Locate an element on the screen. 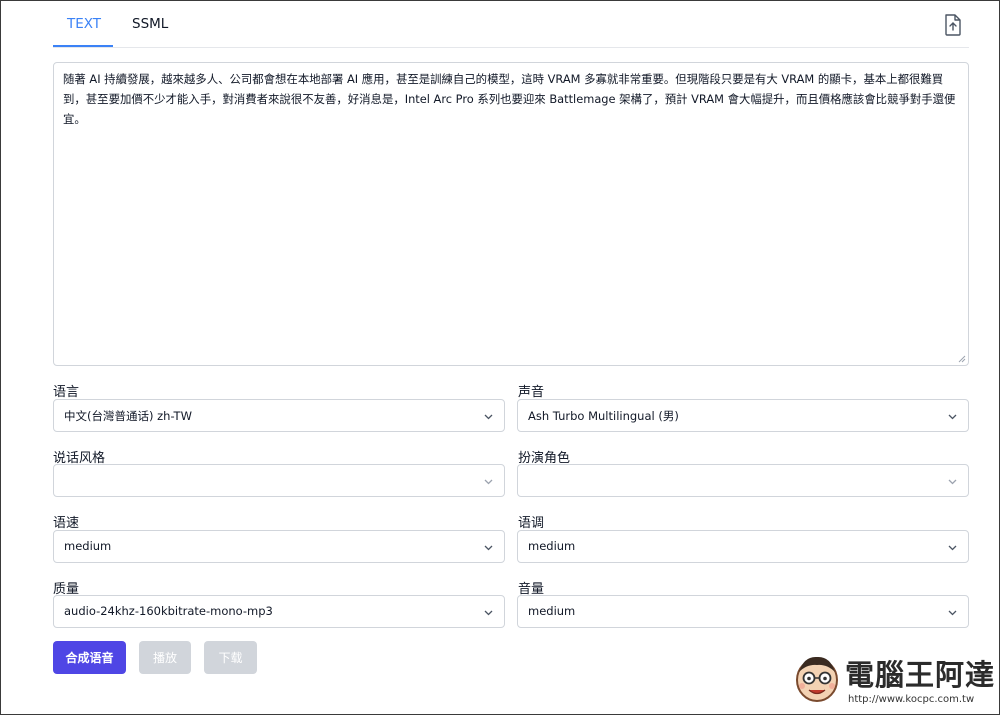 Image resolution: width=1000 pixels, height=715 pixels. tab-bar: TEXT SSML is located at coordinates (511, 24).